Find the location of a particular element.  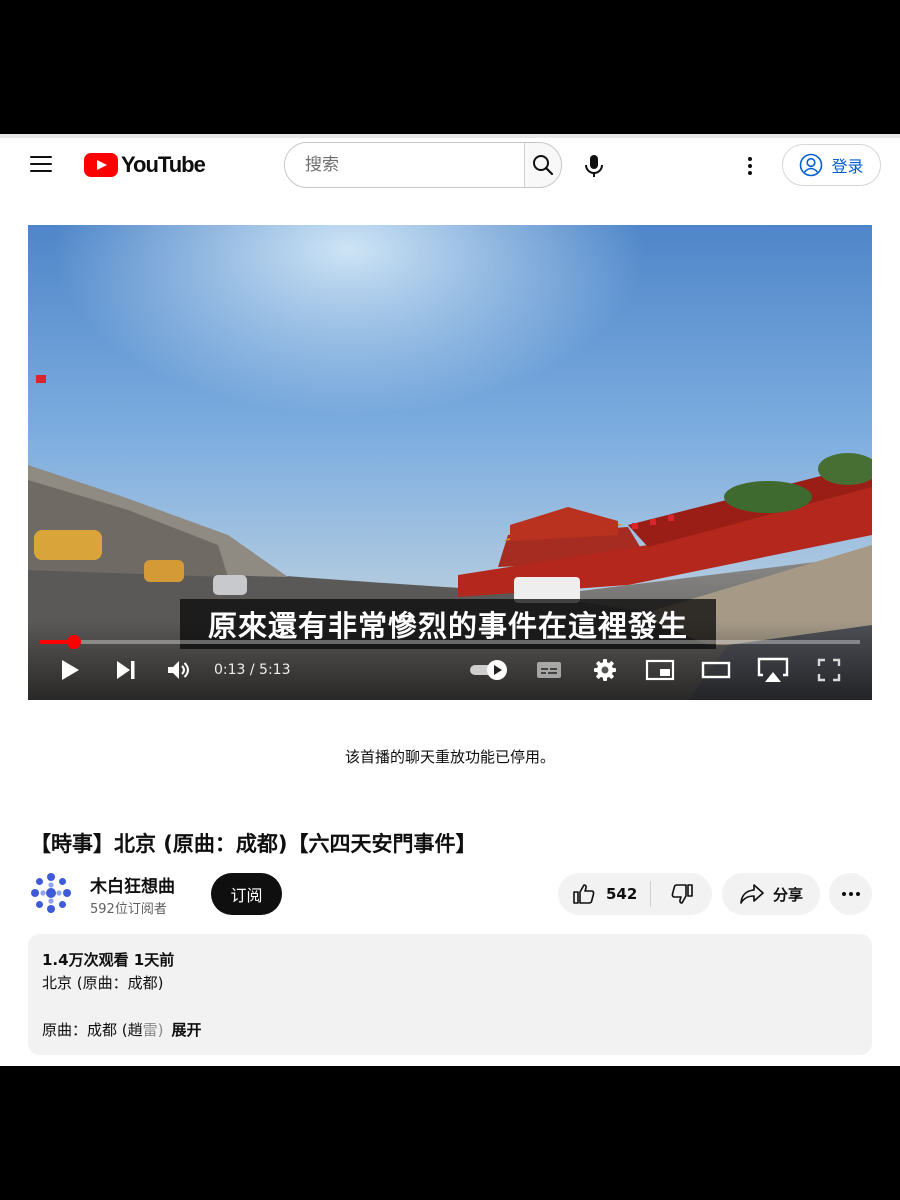

subscriber-count: 592位订阅者 is located at coordinates (128, 909).